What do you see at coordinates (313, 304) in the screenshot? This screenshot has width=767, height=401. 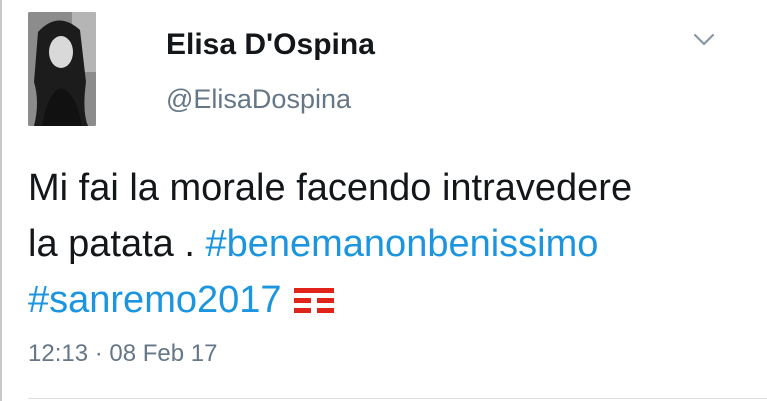 I see `tim-logo-icon` at bounding box center [313, 304].